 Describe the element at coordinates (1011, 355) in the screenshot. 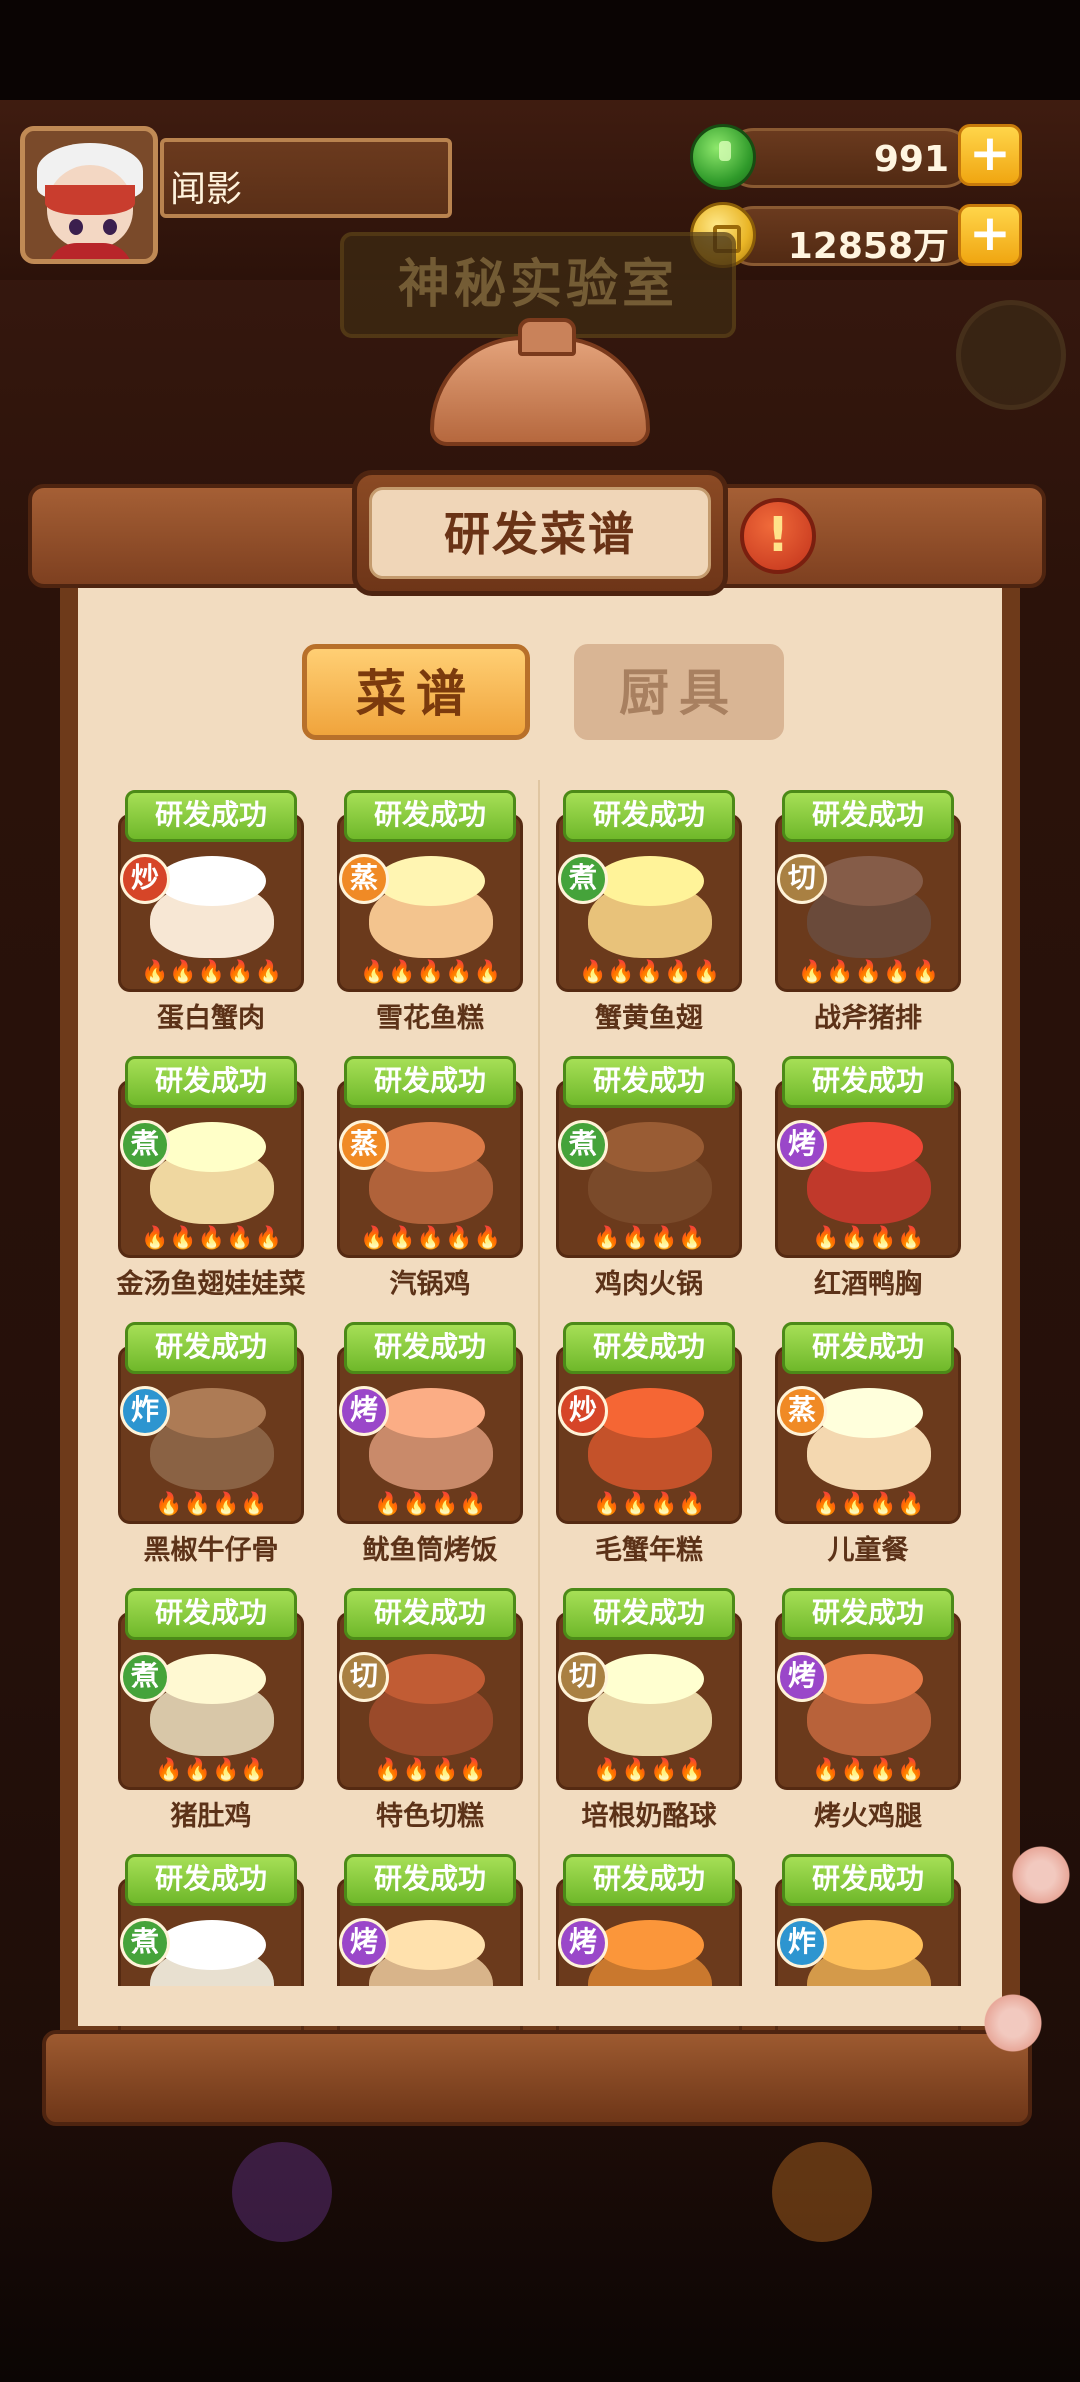

I see `side-menu-button` at that location.